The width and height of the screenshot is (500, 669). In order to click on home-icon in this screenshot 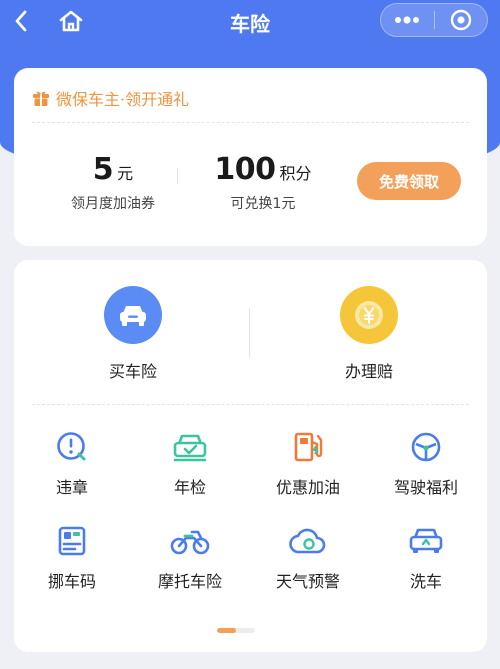, I will do `click(71, 21)`.